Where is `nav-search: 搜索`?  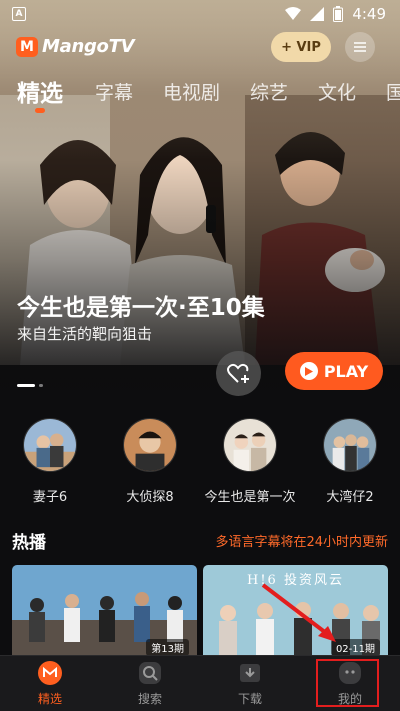
nav-search: 搜索 is located at coordinates (150, 683).